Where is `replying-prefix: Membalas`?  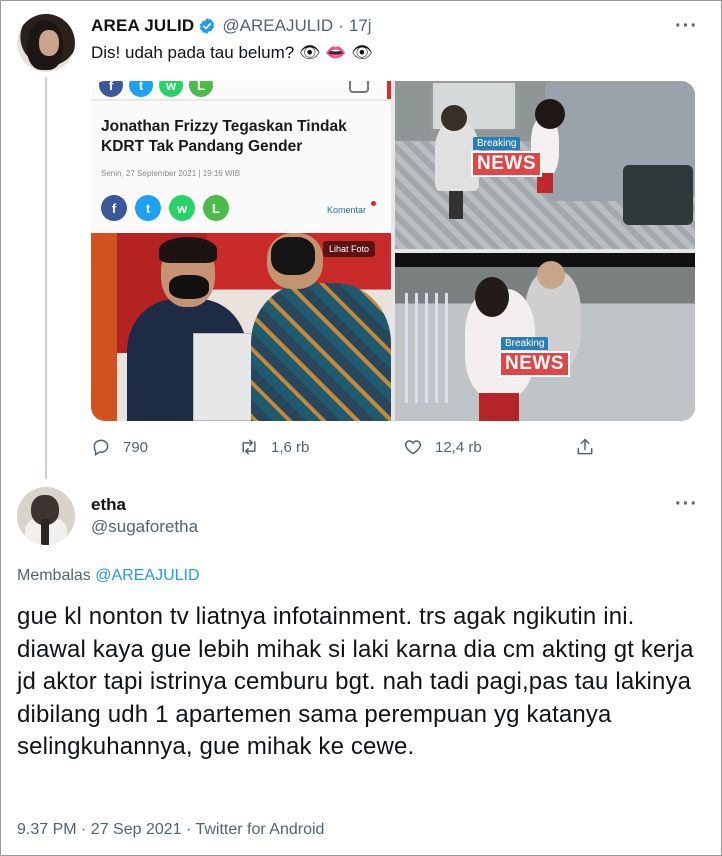 replying-prefix: Membalas is located at coordinates (54, 575).